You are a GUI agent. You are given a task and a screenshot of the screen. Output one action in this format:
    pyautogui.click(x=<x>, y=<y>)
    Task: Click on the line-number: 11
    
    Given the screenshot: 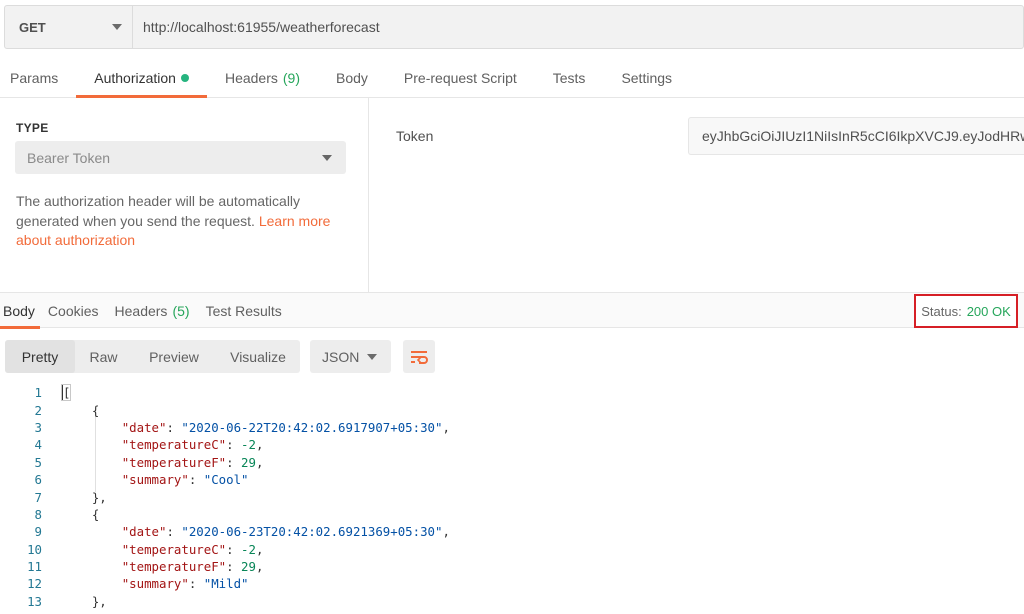 What is the action you would take?
    pyautogui.click(x=34, y=567)
    